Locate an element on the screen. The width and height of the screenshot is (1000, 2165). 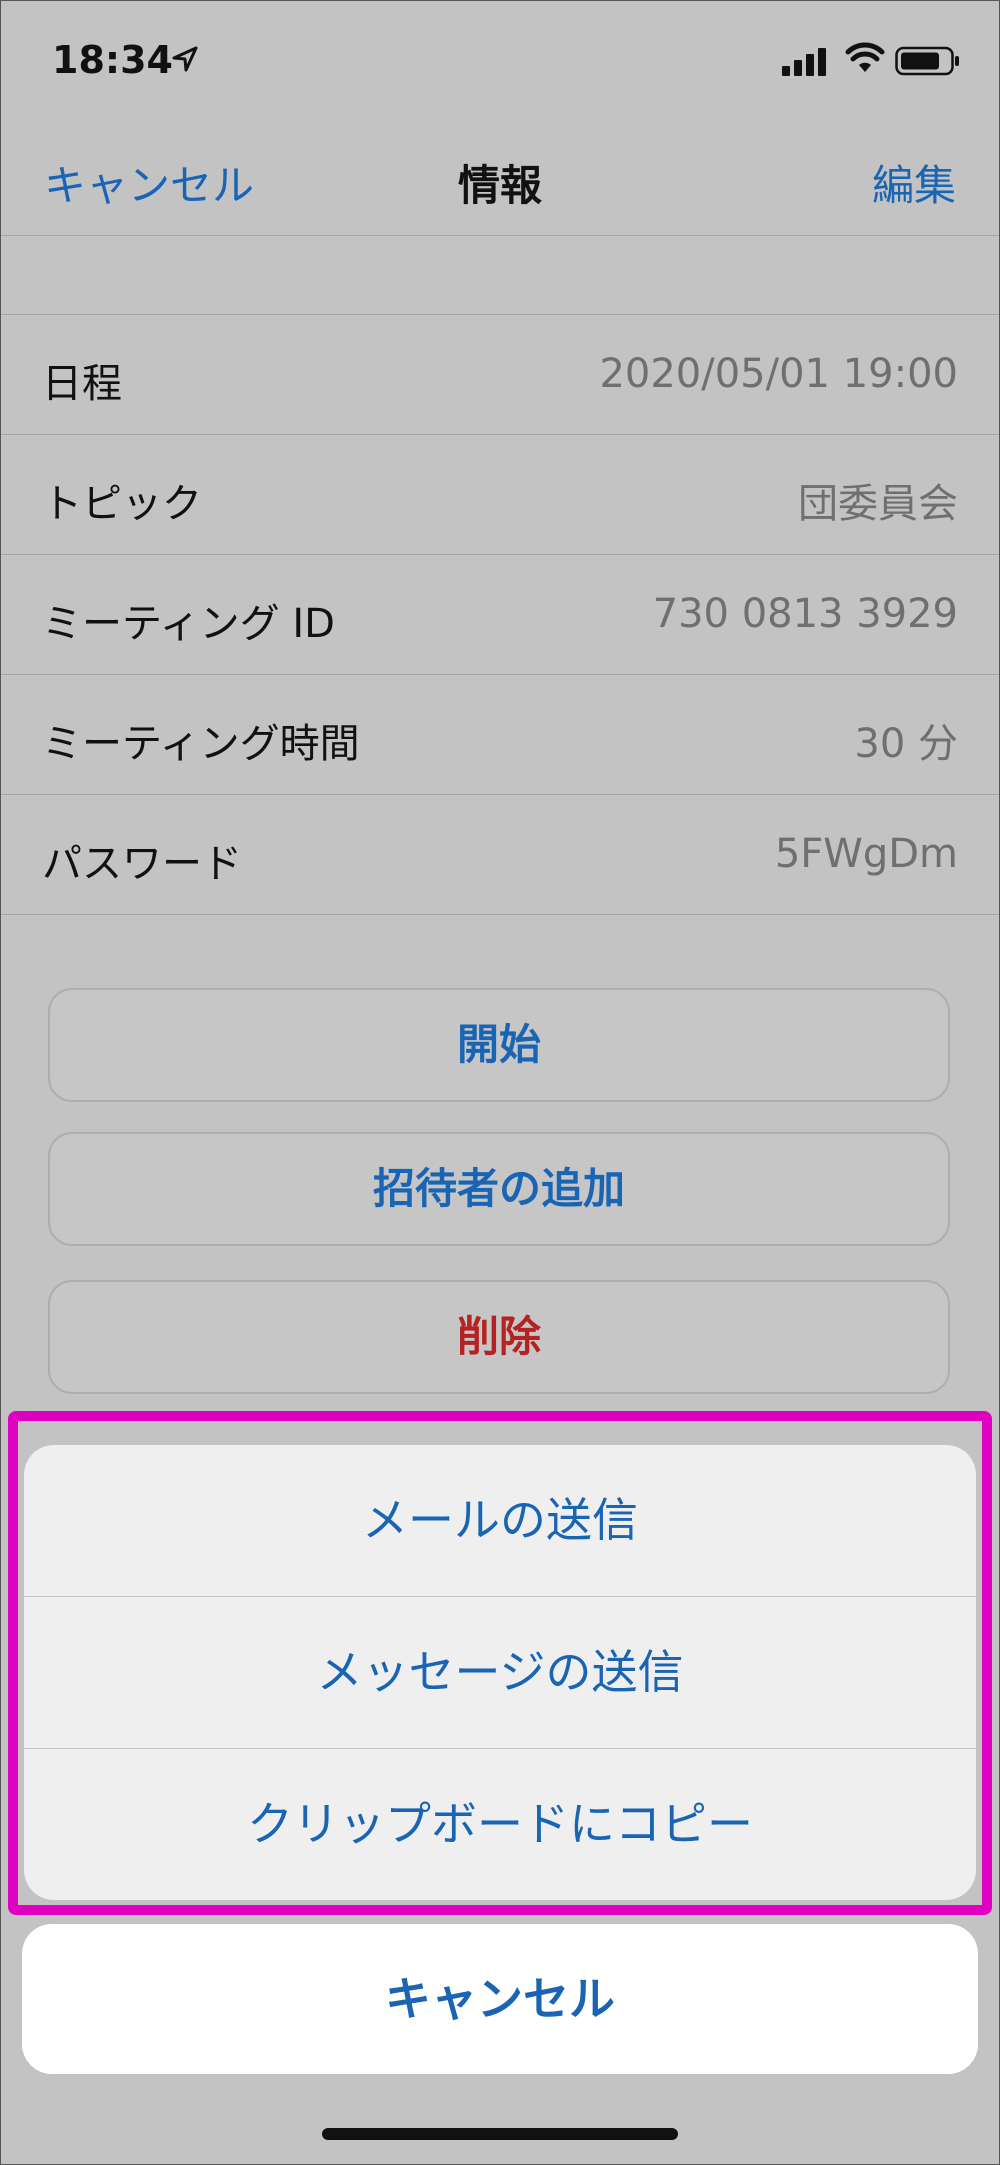
wifi-icon is located at coordinates (865, 57).